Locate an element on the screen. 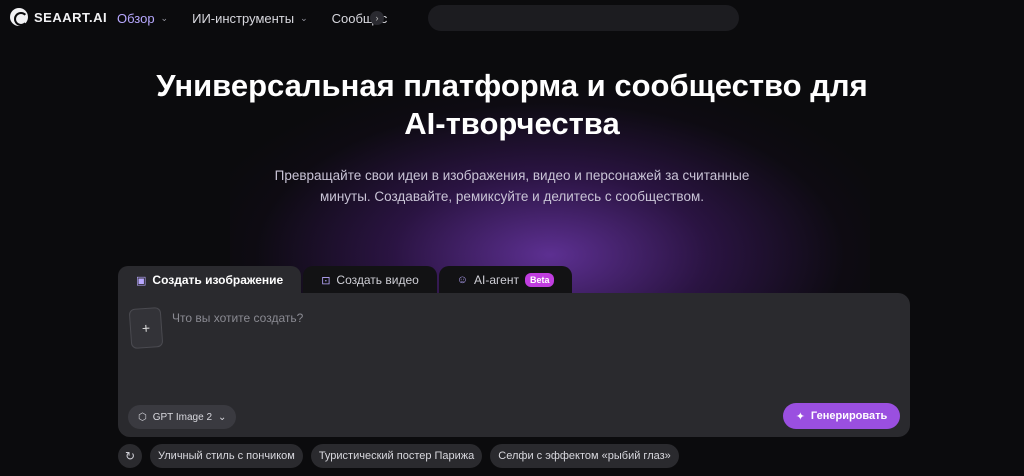  hero-title-line2: AI-творчества is located at coordinates (512, 123).